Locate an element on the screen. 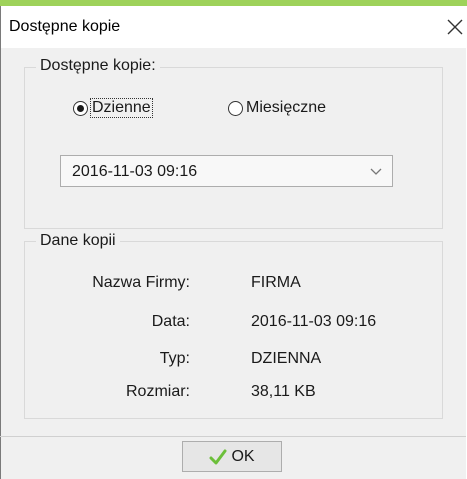 This screenshot has height=479, width=467. copy-details-group-label: Dane kopii is located at coordinates (78, 241).